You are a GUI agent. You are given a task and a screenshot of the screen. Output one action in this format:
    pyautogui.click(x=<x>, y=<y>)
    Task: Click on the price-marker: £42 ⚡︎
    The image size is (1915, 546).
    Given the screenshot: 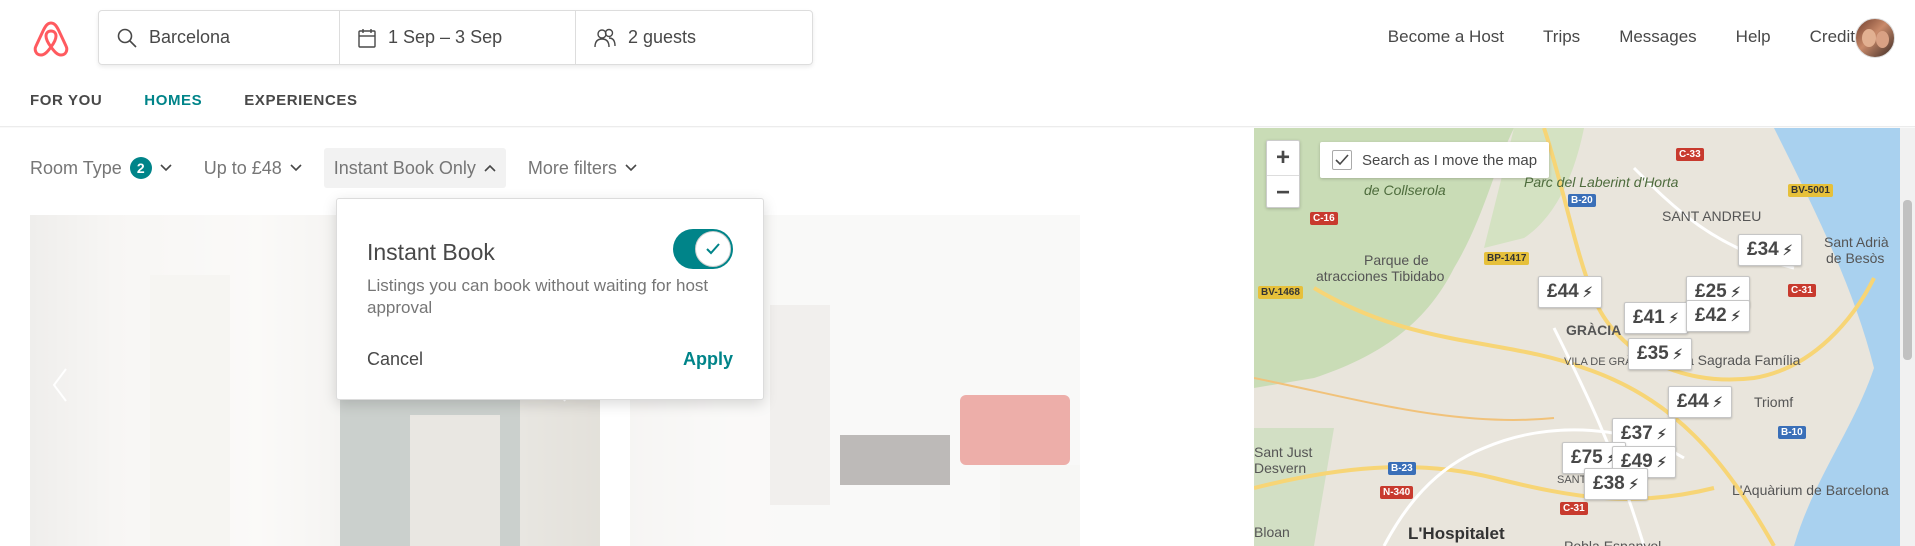 What is the action you would take?
    pyautogui.click(x=1718, y=316)
    